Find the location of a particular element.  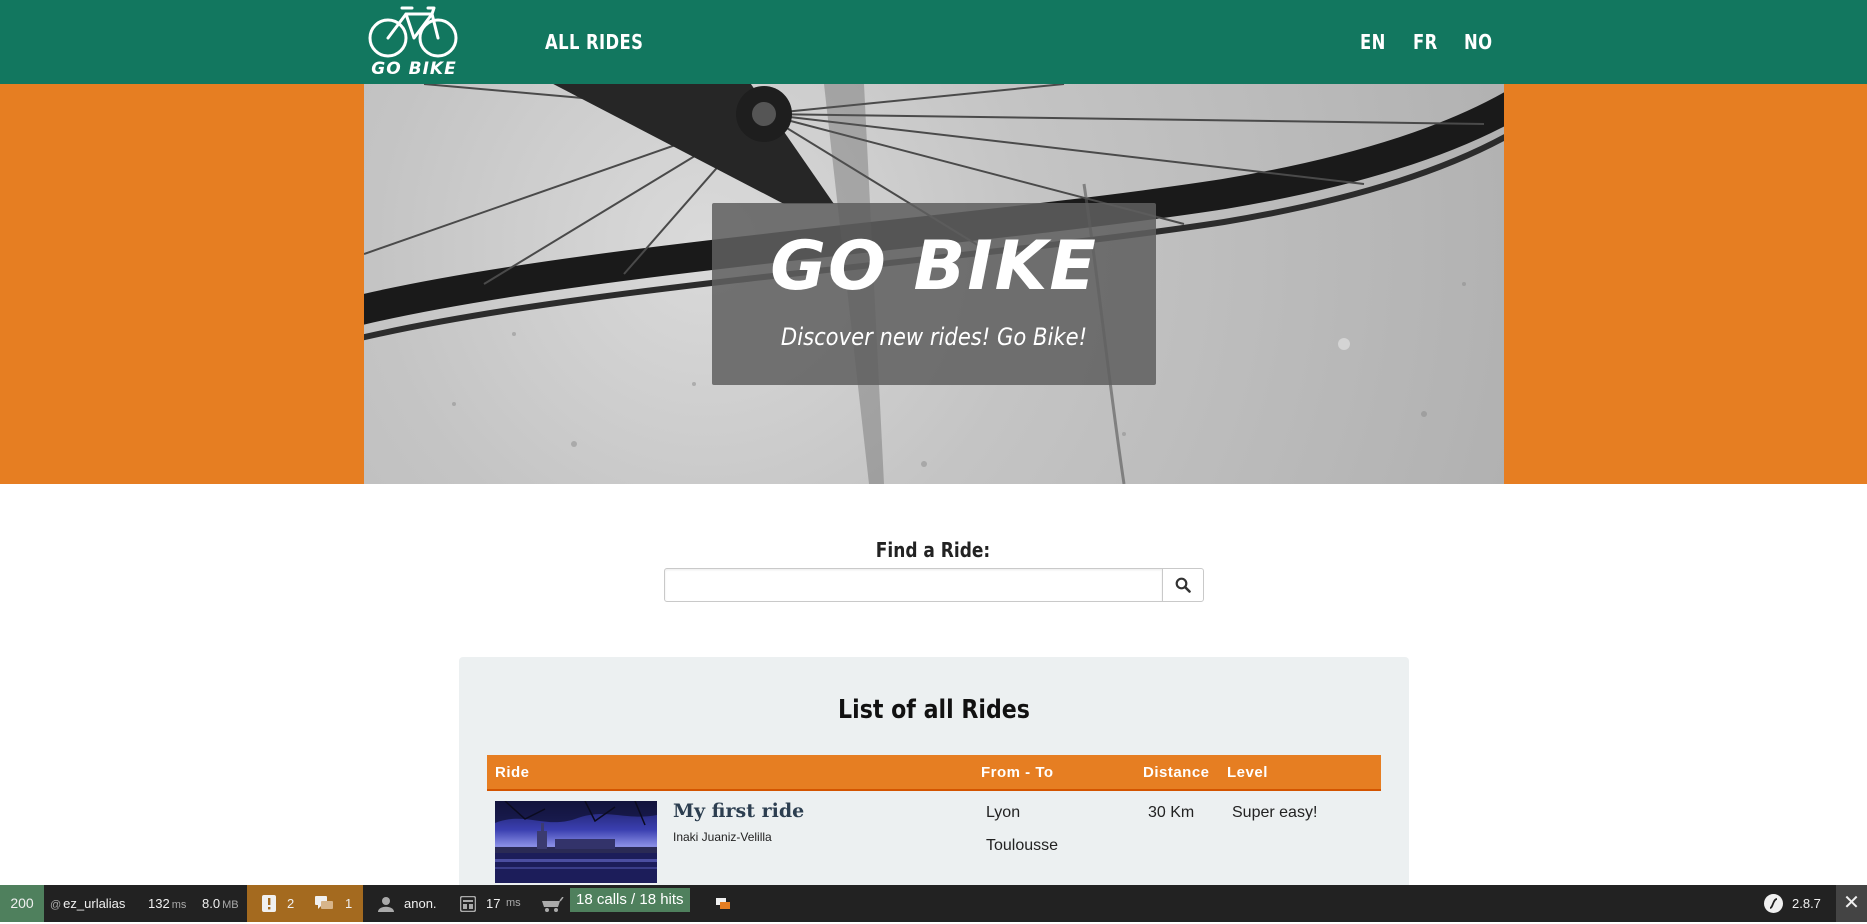

lang-en: EN is located at coordinates (1373, 42).